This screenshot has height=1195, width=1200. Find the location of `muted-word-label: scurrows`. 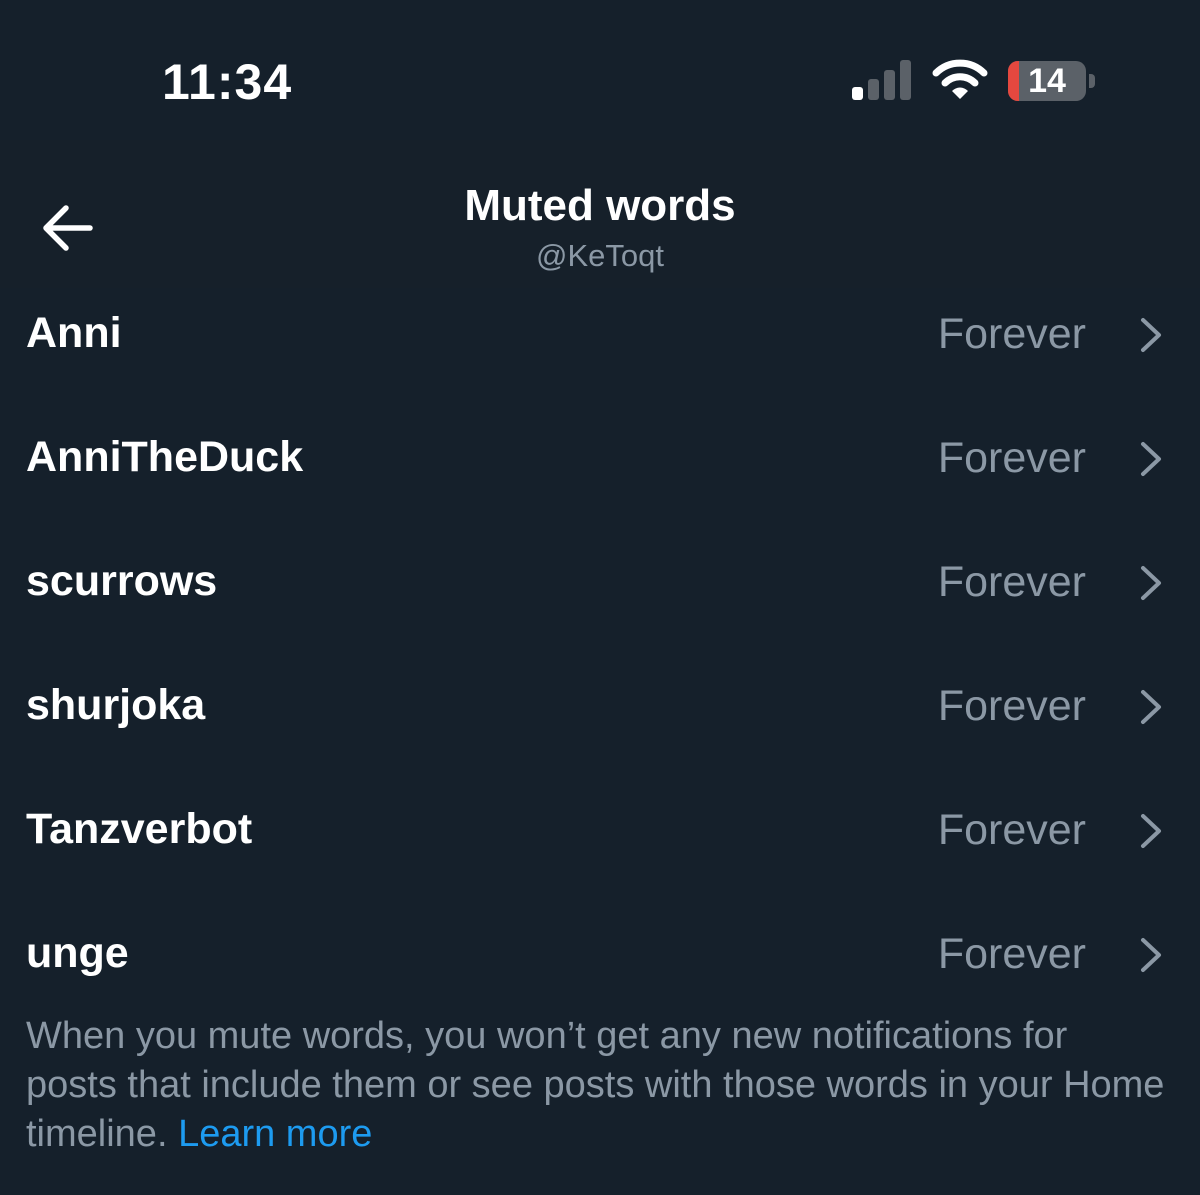

muted-word-label: scurrows is located at coordinates (122, 581).